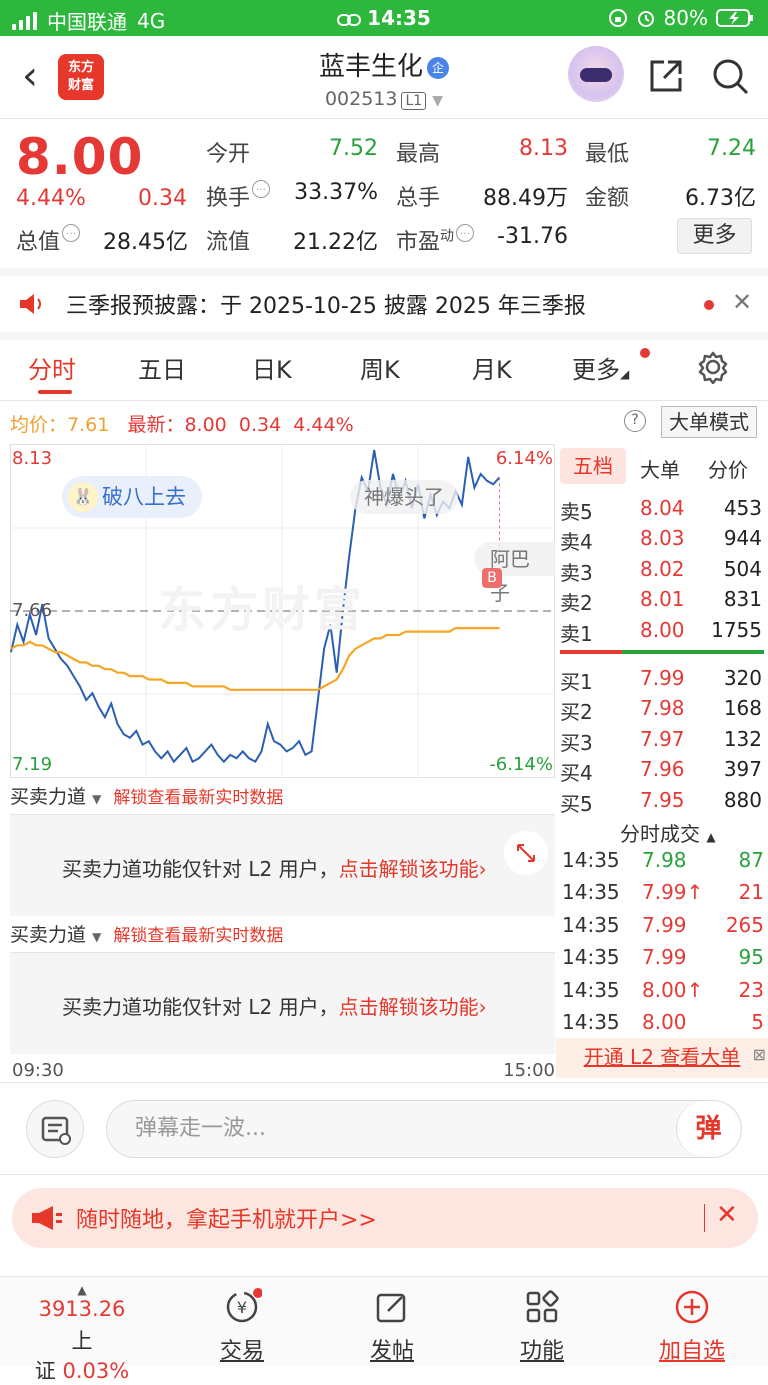  What do you see at coordinates (727, 1215) in the screenshot?
I see `promo-close-button: ✕` at bounding box center [727, 1215].